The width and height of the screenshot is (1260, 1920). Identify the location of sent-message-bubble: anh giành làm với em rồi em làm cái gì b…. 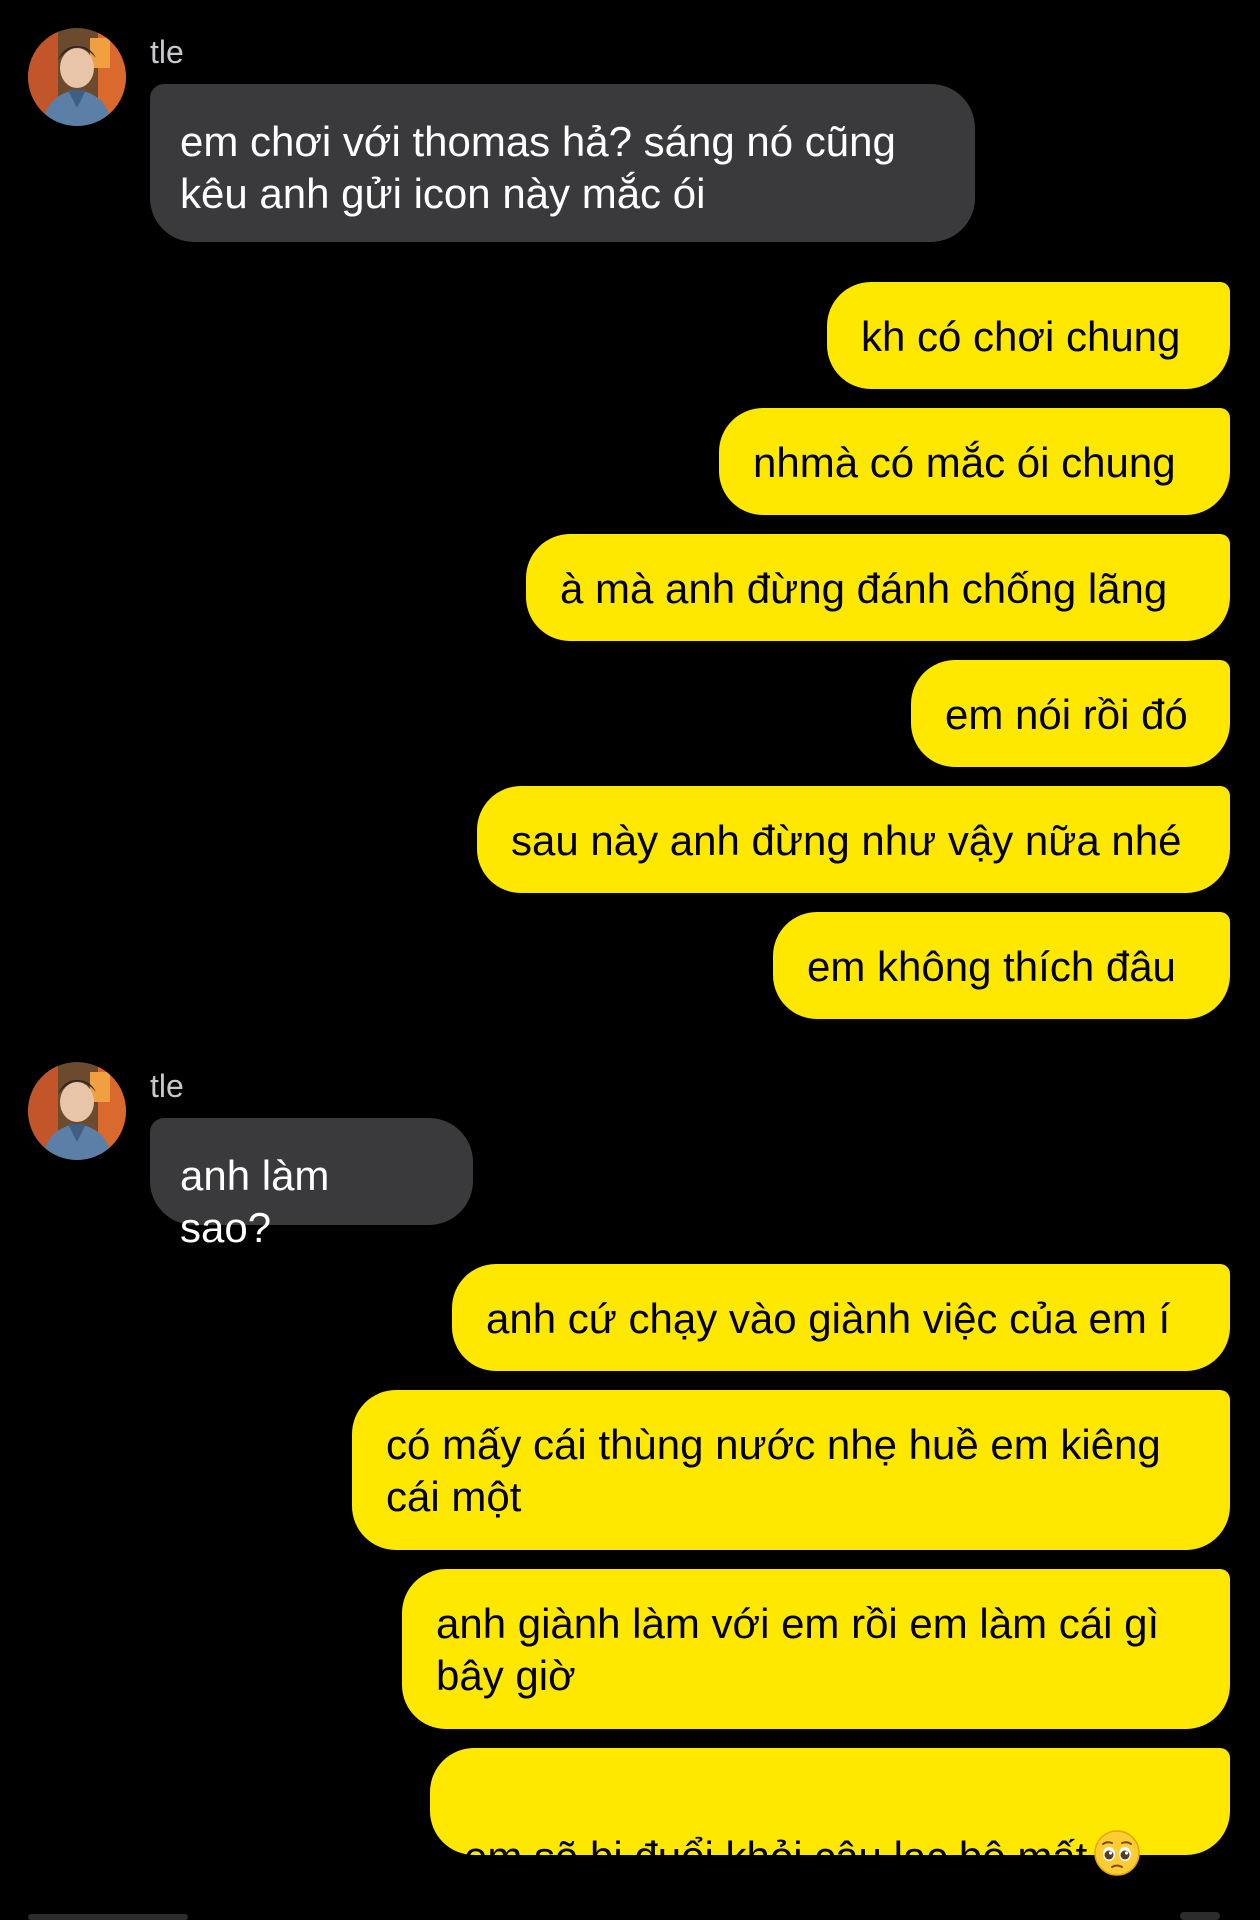
(816, 1649).